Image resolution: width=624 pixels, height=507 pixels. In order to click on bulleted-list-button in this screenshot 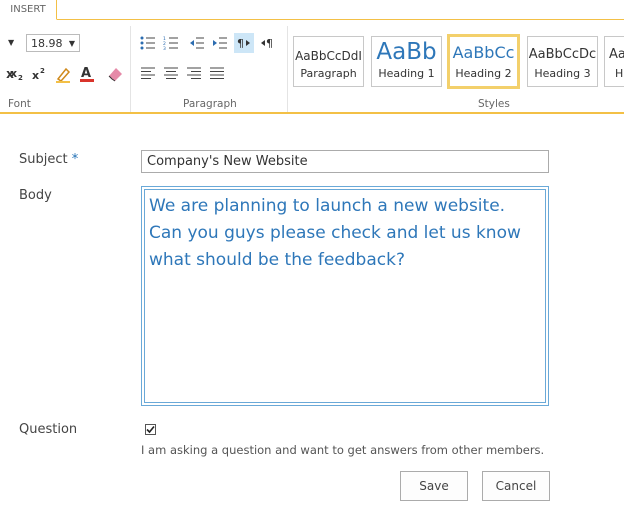, I will do `click(148, 43)`.